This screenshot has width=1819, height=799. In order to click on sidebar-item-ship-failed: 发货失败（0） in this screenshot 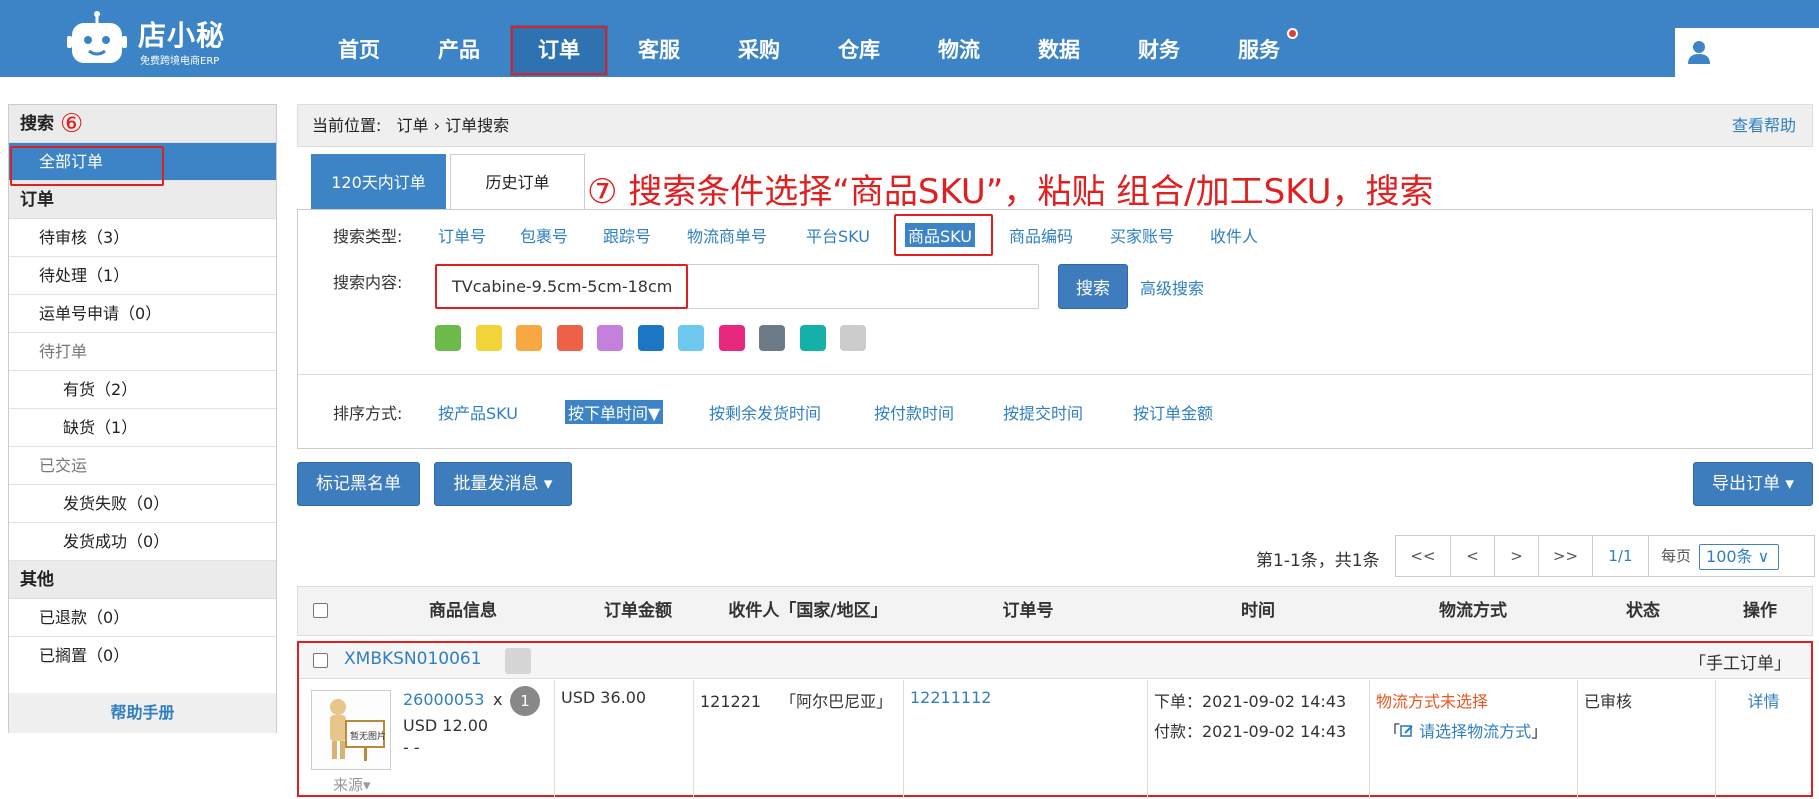, I will do `click(142, 504)`.